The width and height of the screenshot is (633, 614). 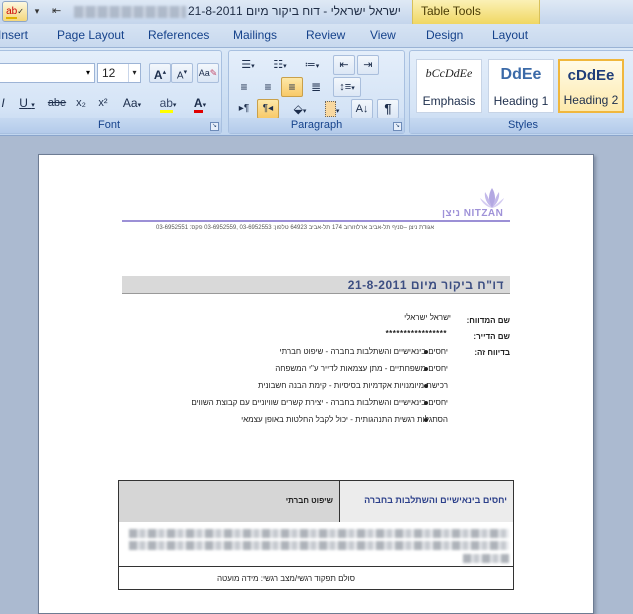 I want to click on table-tools-contextual-header: Table Tools, so click(x=476, y=12).